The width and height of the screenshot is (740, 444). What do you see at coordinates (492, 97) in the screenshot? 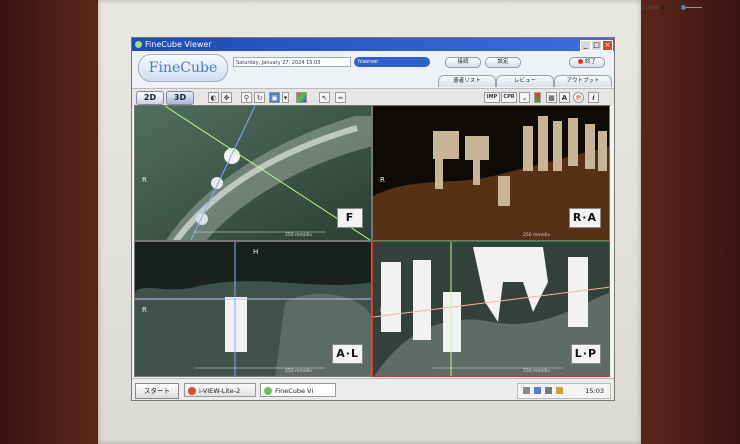
I see `imp-button: IMP` at bounding box center [492, 97].